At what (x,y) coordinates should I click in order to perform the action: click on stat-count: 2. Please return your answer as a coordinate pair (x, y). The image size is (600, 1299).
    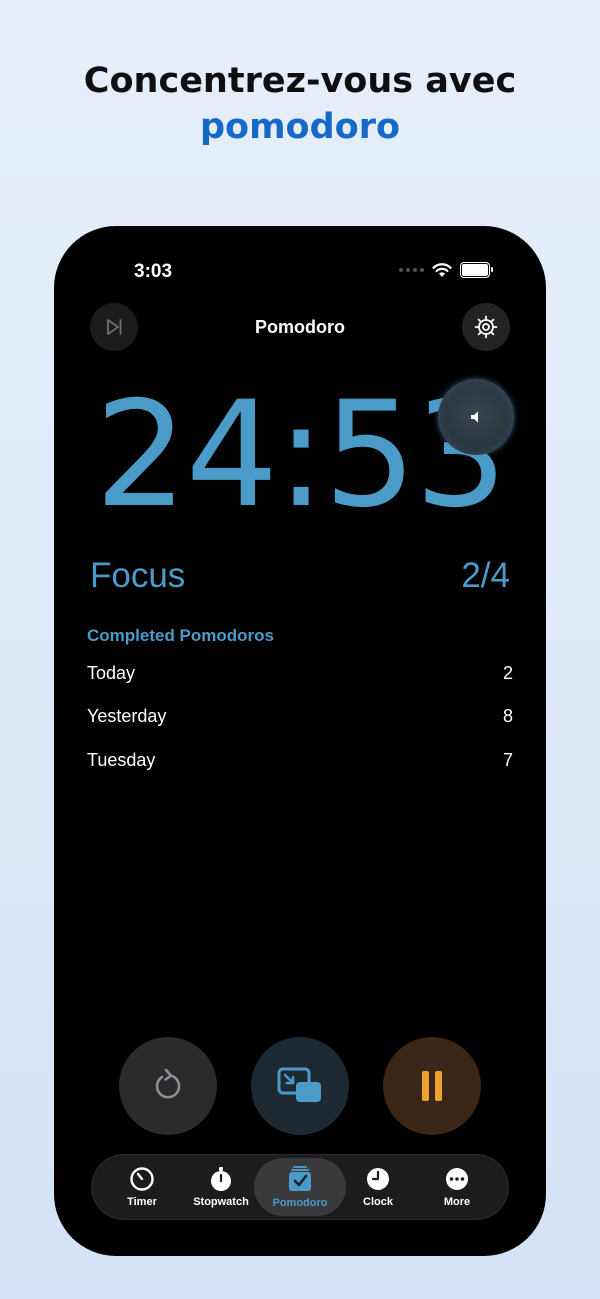
    Looking at the image, I should click on (507, 673).